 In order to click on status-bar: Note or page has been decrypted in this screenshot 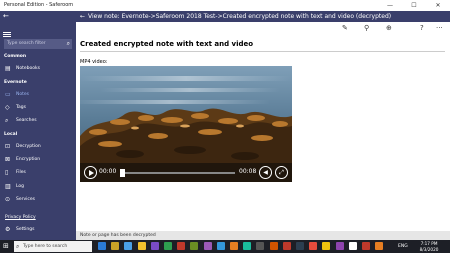, I will do `click(263, 235)`.